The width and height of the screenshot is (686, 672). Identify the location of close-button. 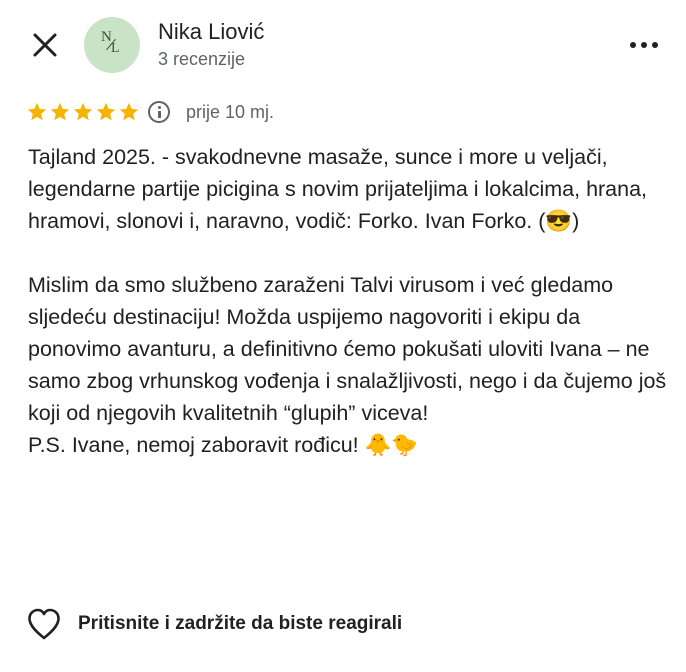
(45, 45).